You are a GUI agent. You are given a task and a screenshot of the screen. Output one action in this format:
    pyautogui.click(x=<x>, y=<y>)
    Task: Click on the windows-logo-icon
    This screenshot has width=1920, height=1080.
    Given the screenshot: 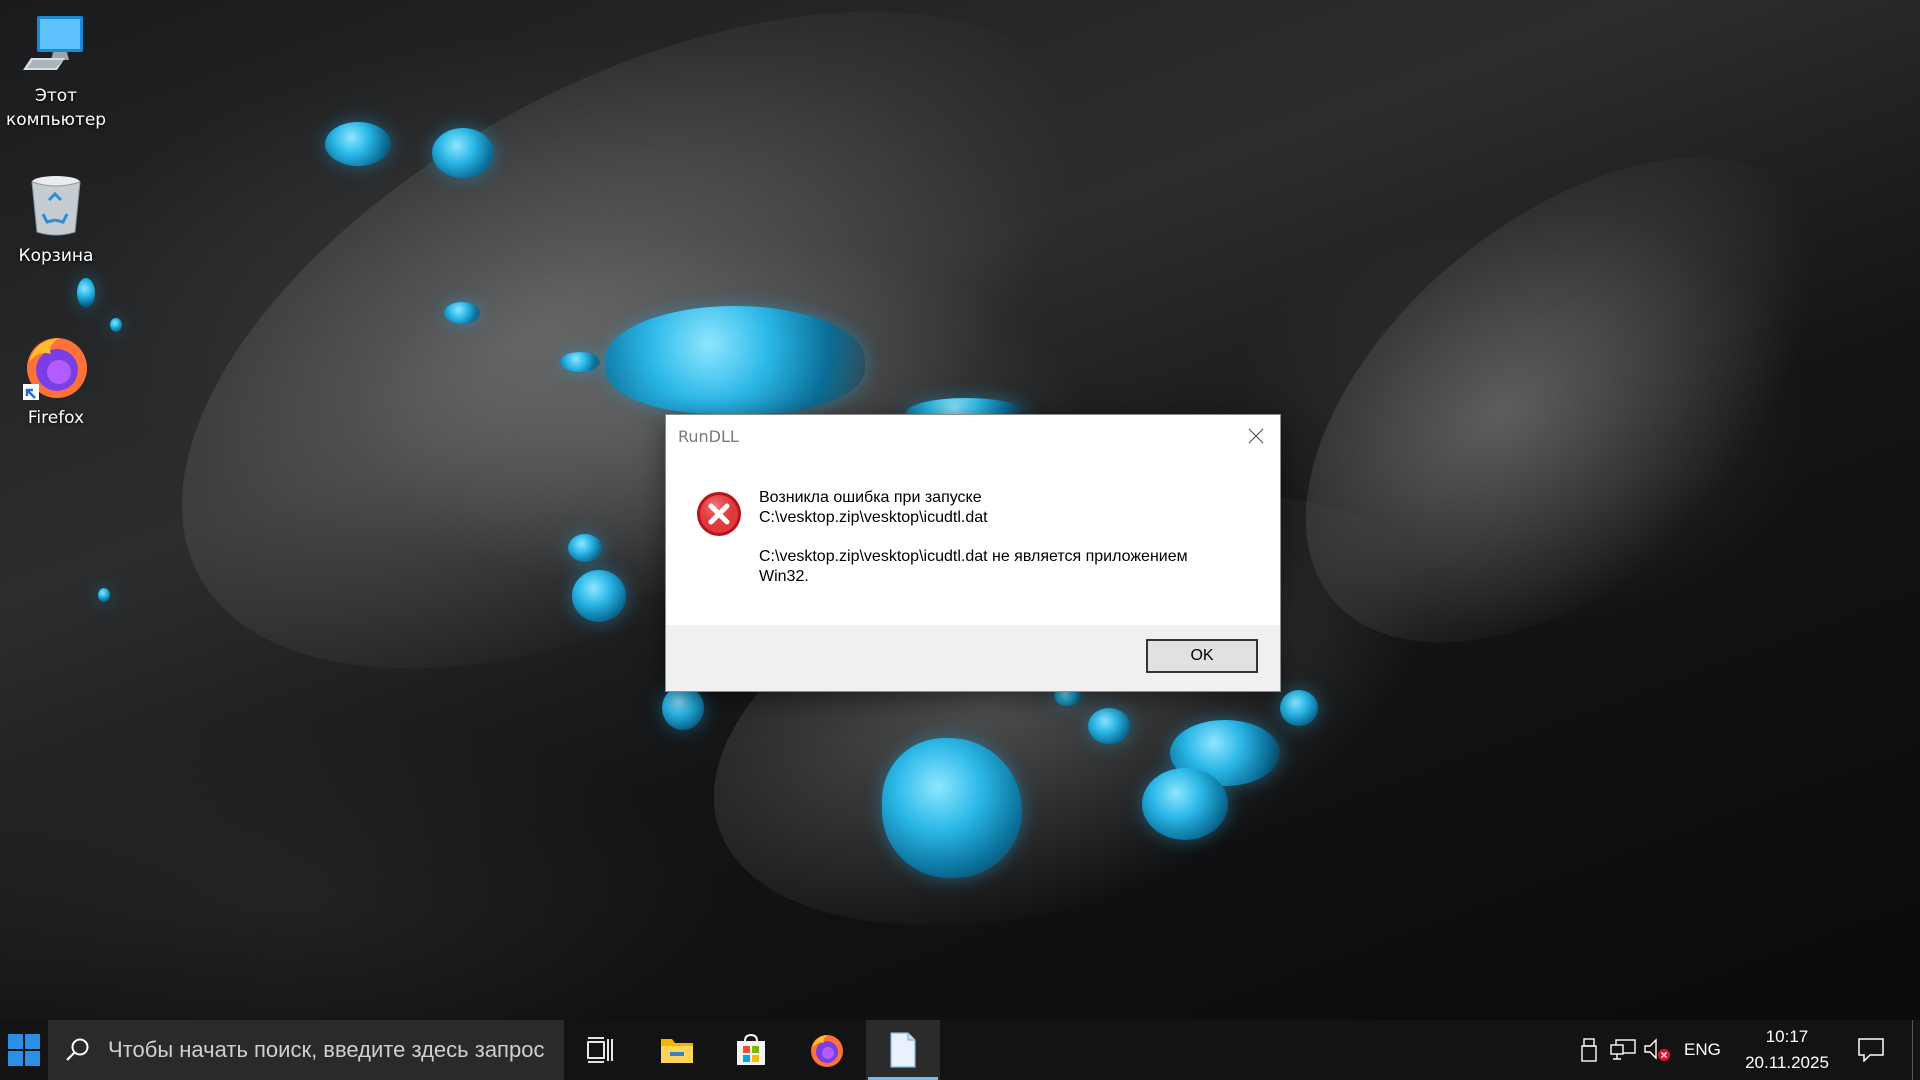 What is the action you would take?
    pyautogui.click(x=24, y=1050)
    